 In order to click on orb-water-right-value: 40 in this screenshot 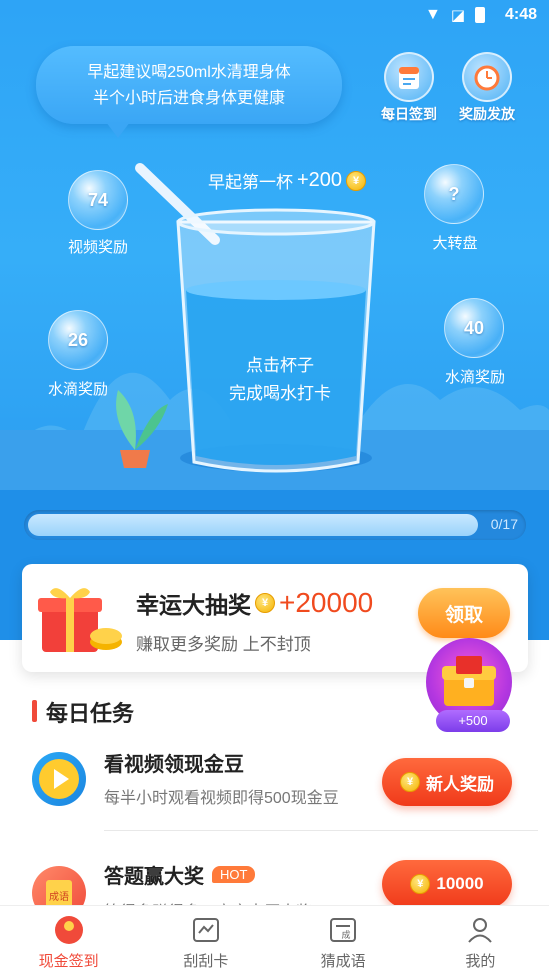, I will do `click(474, 327)`.